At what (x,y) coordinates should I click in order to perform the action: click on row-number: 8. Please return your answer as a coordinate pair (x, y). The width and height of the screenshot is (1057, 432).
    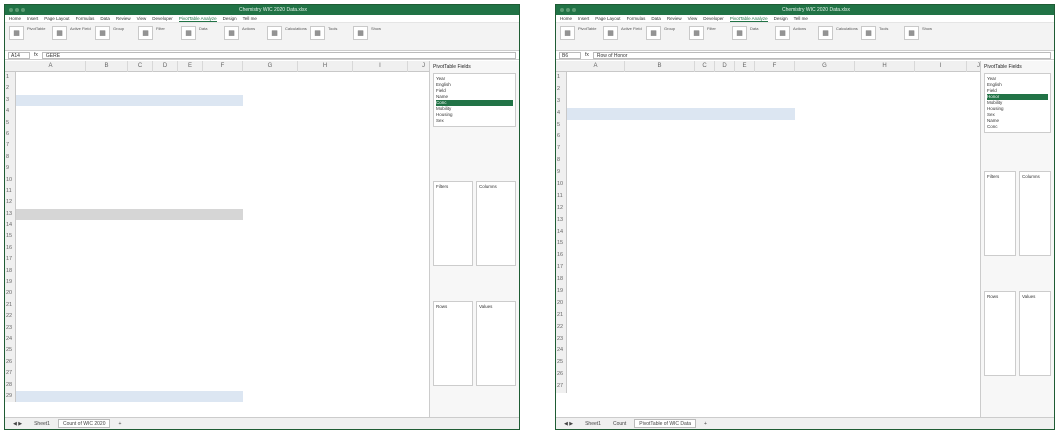
    Looking at the image, I should click on (561, 161).